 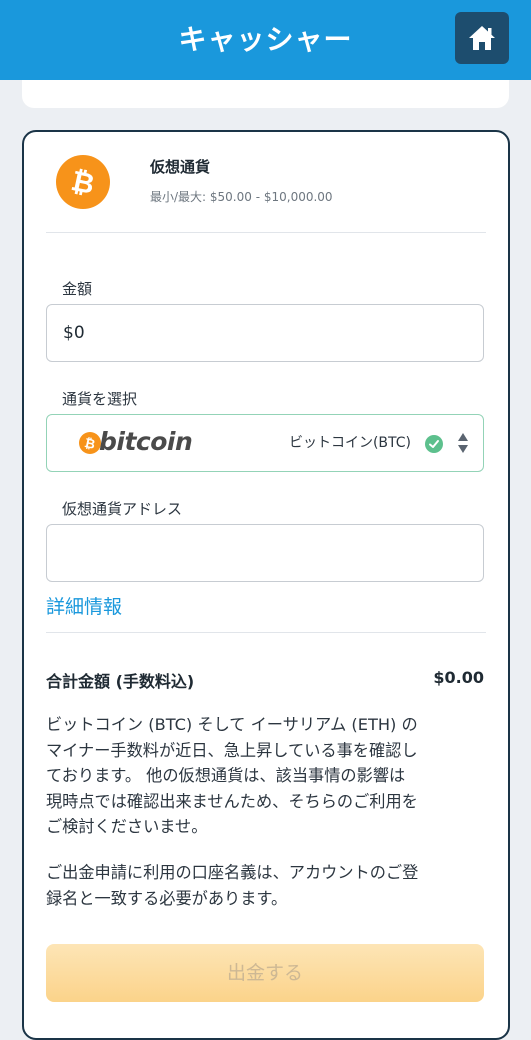 I want to click on bitcoin-small-icon: ₿, so click(x=90, y=443).